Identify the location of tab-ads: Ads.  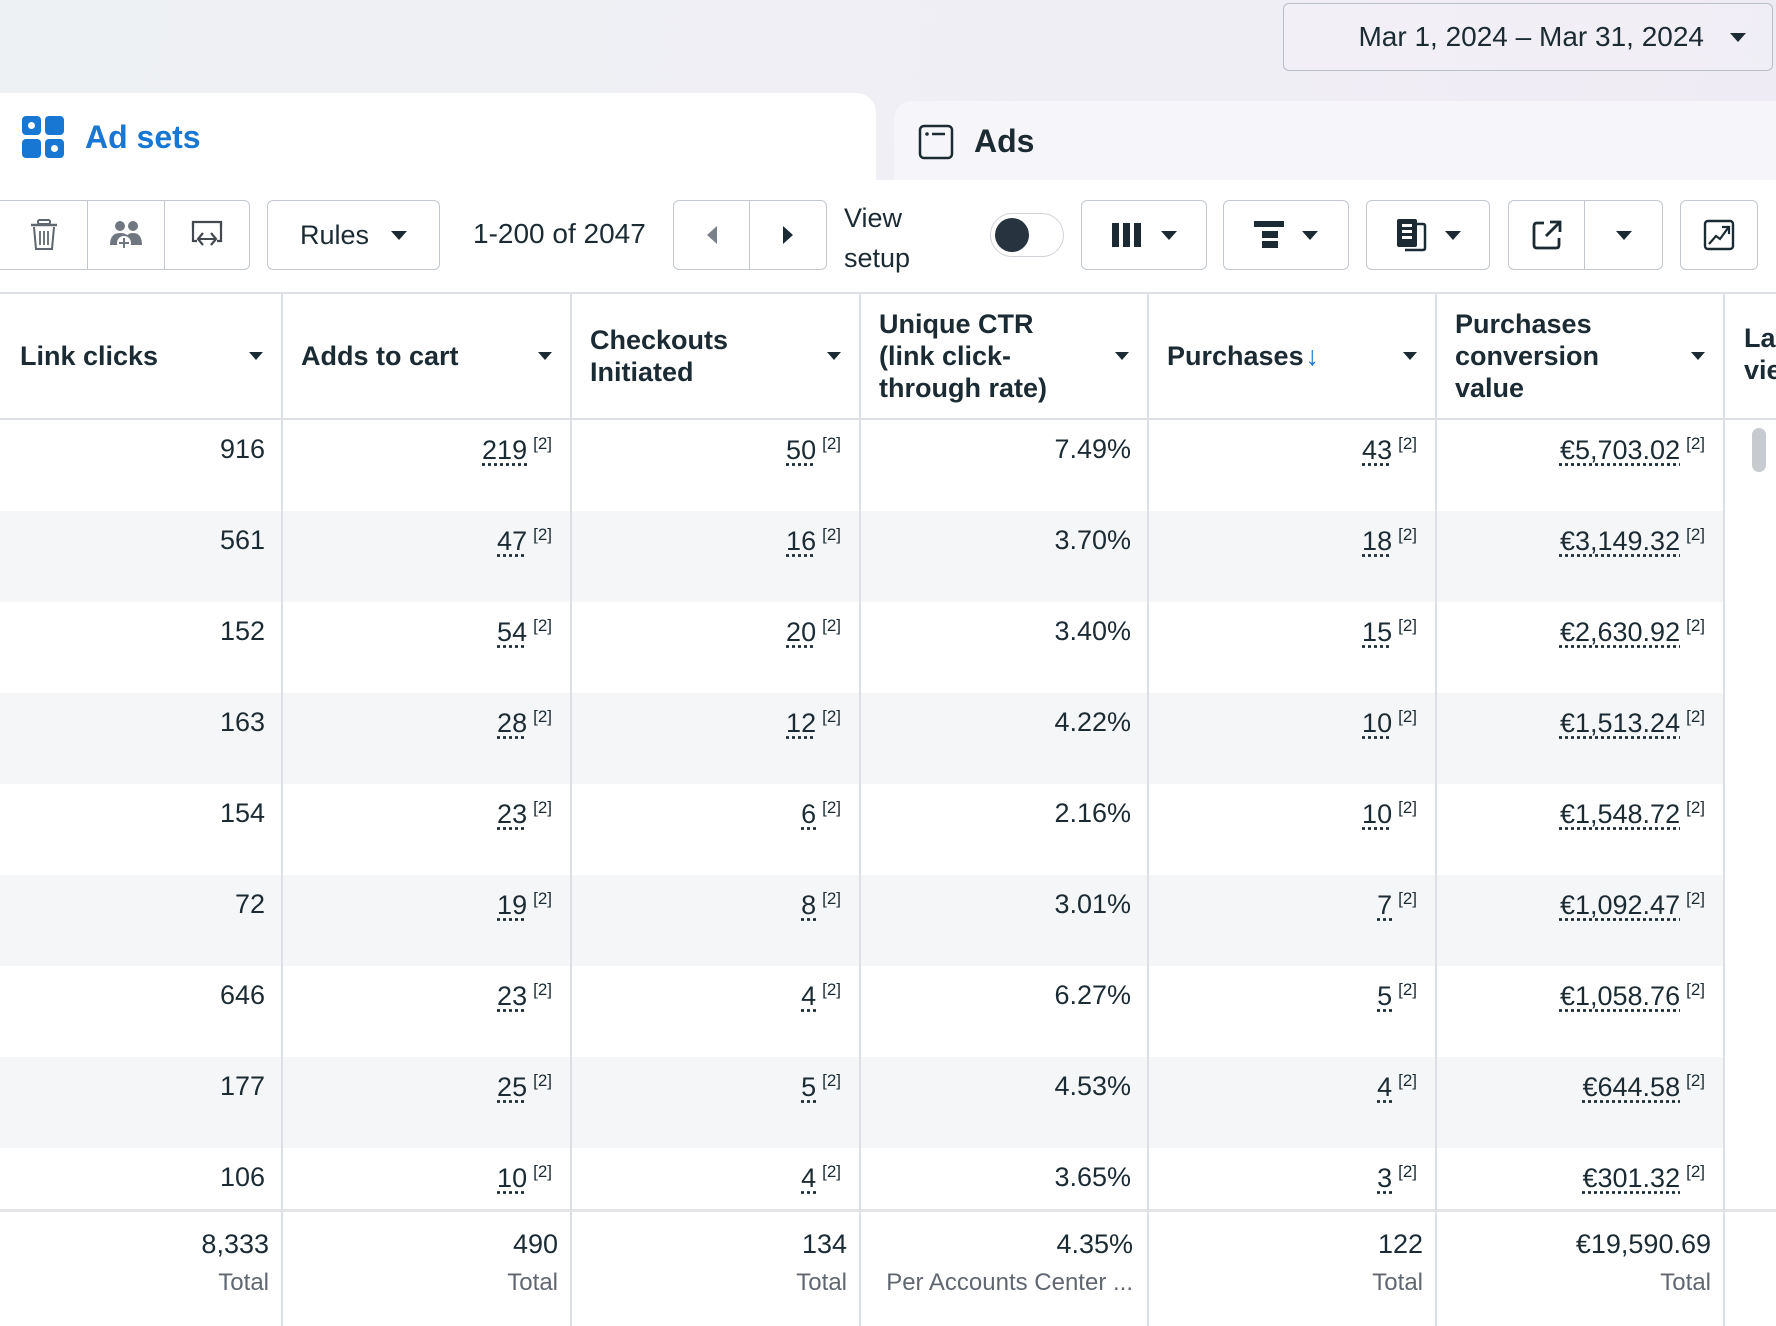
(1335, 141).